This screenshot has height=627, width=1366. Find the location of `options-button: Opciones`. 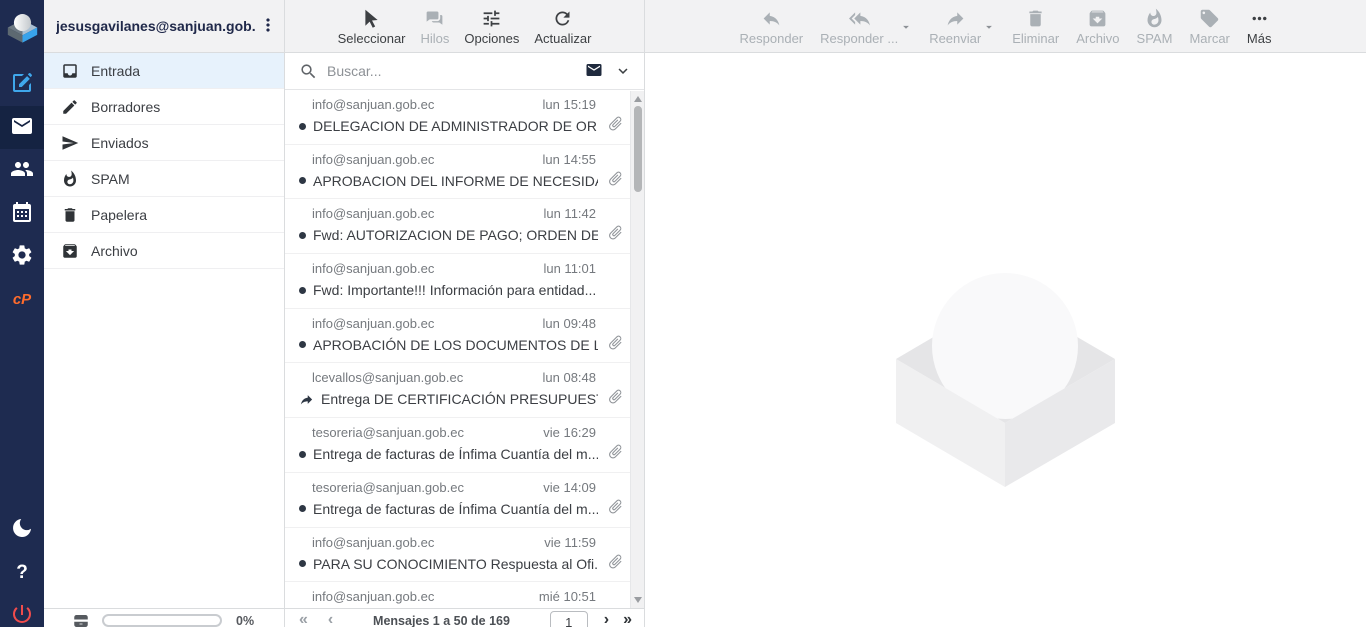

options-button: Opciones is located at coordinates (491, 26).